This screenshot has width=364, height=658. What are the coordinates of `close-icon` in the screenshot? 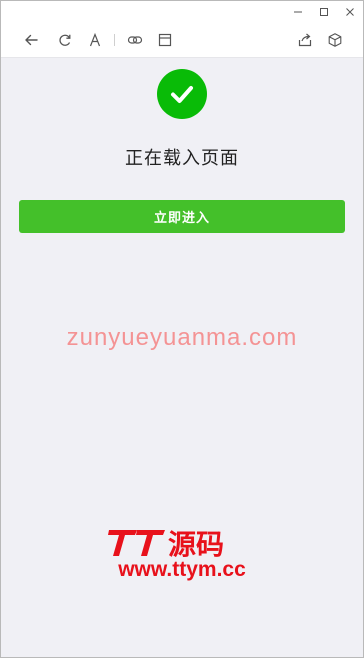 It's located at (350, 12).